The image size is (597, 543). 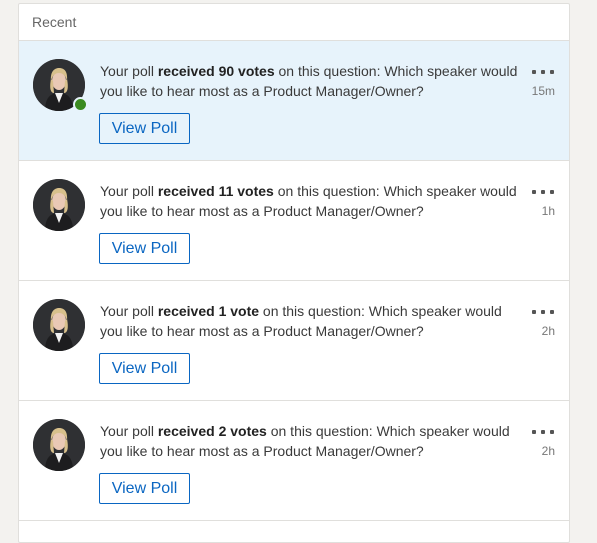 What do you see at coordinates (215, 191) in the screenshot?
I see `notification-highlight: received 11 votes` at bounding box center [215, 191].